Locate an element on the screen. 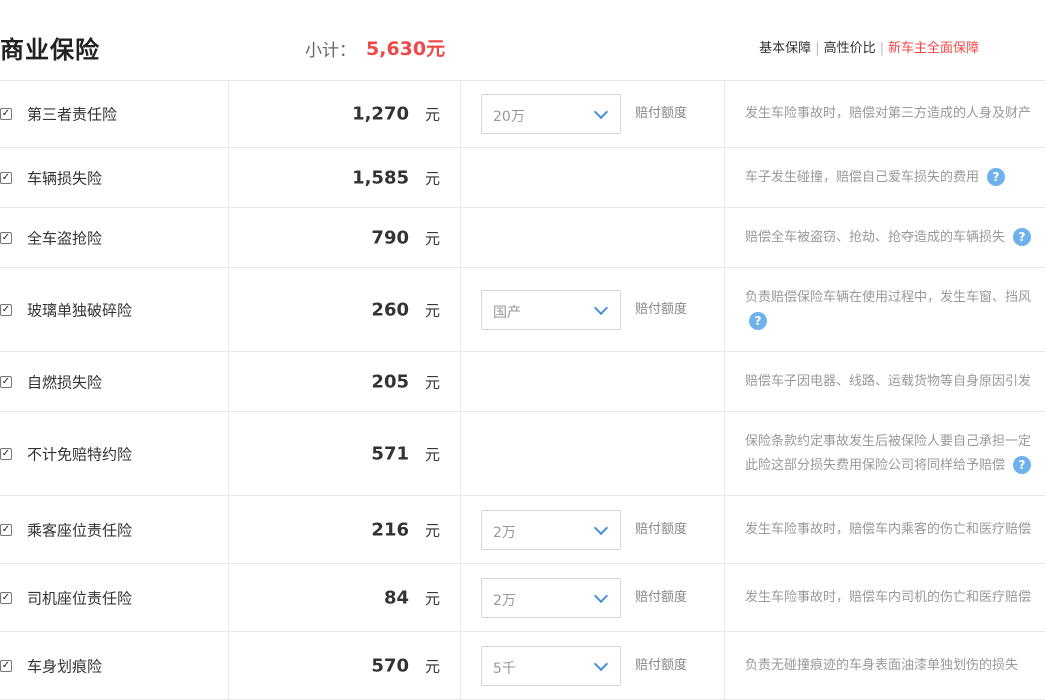  price-cell: 1,585 元 is located at coordinates (345, 177).